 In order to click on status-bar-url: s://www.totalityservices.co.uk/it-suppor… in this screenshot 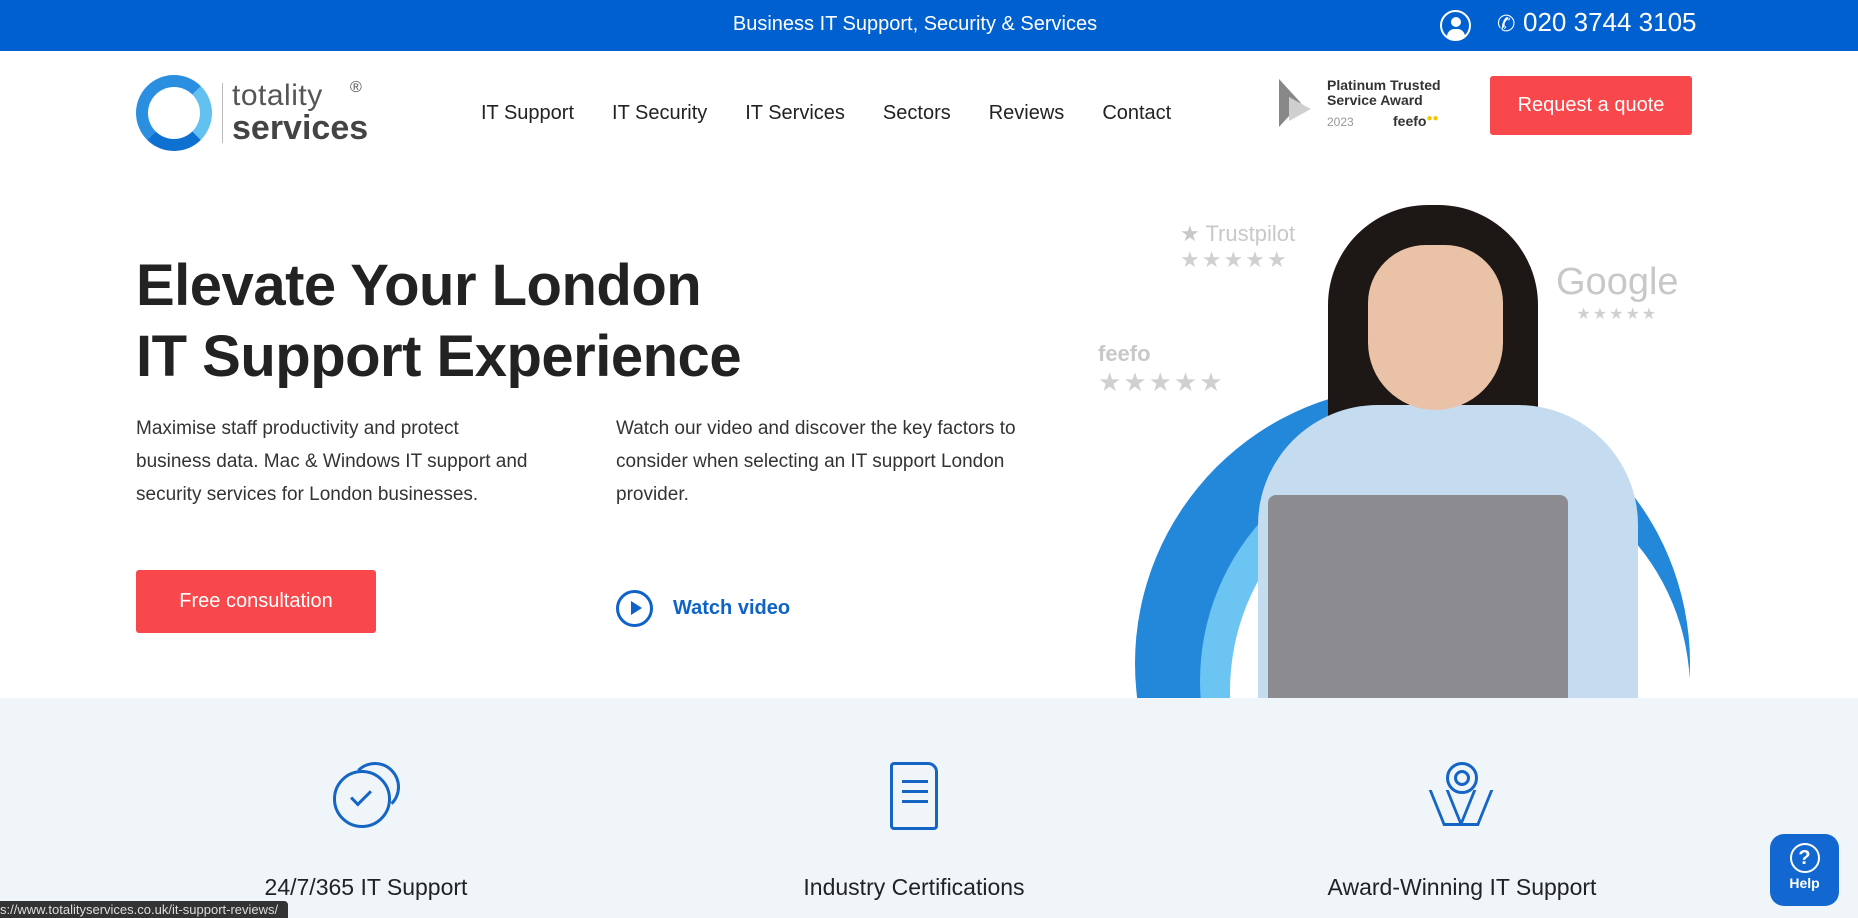, I will do `click(144, 909)`.